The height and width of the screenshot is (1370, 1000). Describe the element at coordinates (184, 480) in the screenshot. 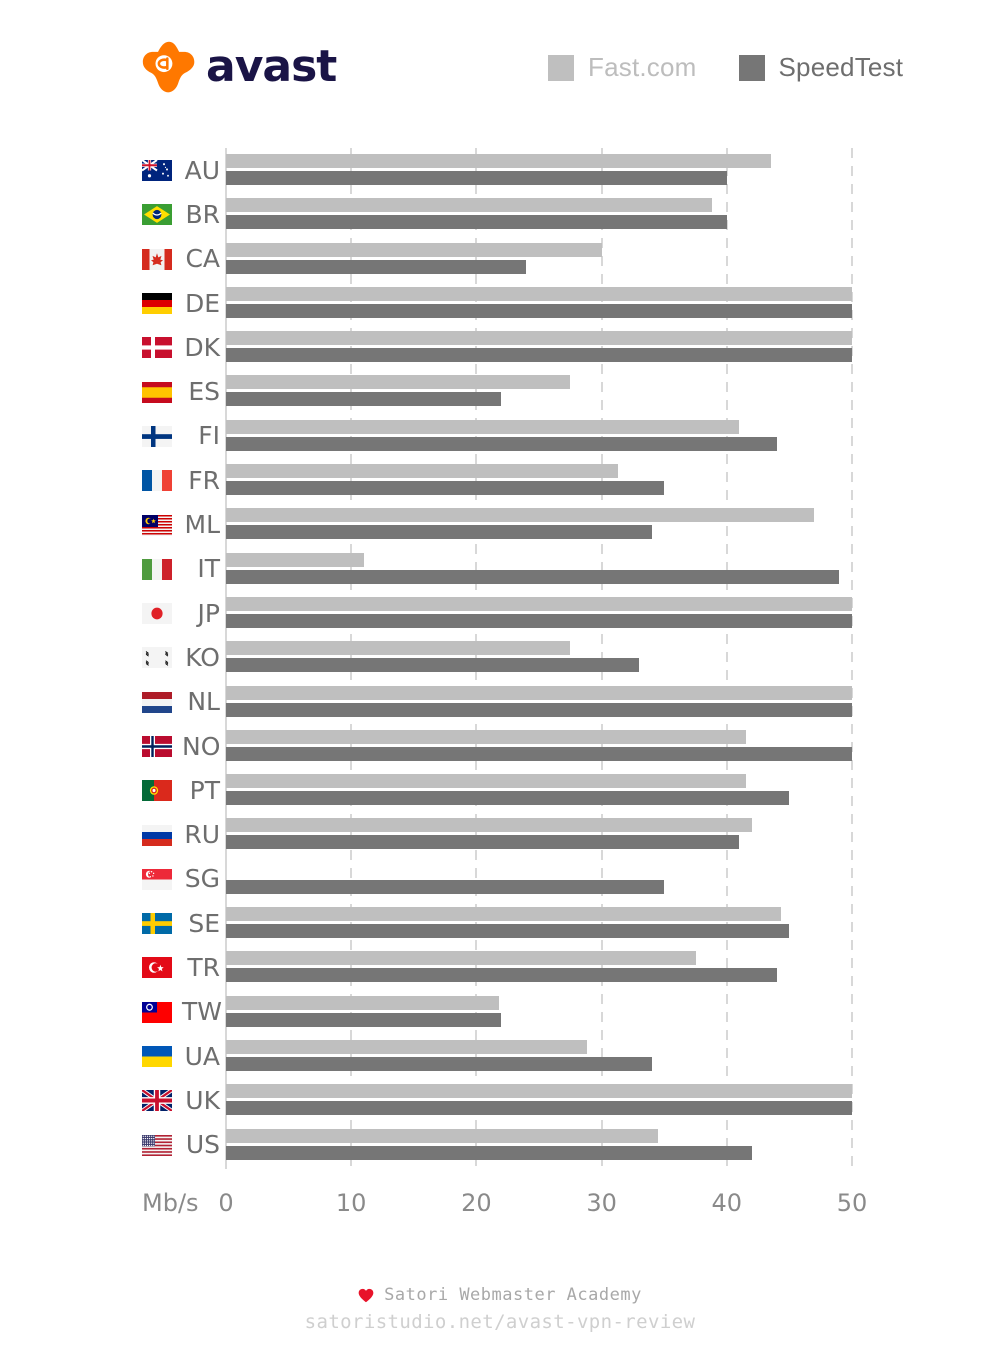

I see `row-label-fr: FR` at that location.